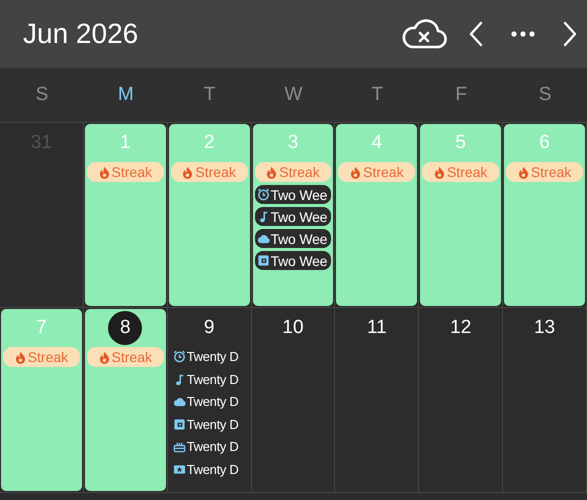 The width and height of the screenshot is (587, 500). What do you see at coordinates (523, 34) in the screenshot?
I see `more-icon` at bounding box center [523, 34].